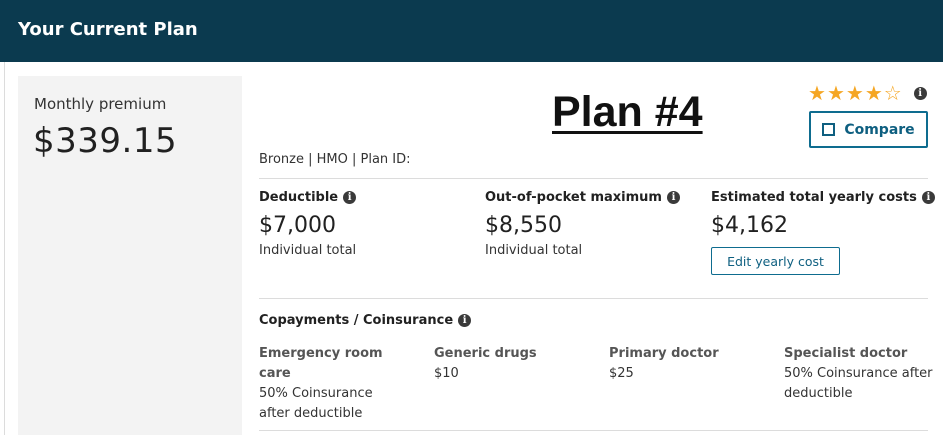 This screenshot has height=435, width=943. What do you see at coordinates (335, 159) in the screenshot?
I see `plan-meta: Bronze | HMO | Plan ID:` at bounding box center [335, 159].